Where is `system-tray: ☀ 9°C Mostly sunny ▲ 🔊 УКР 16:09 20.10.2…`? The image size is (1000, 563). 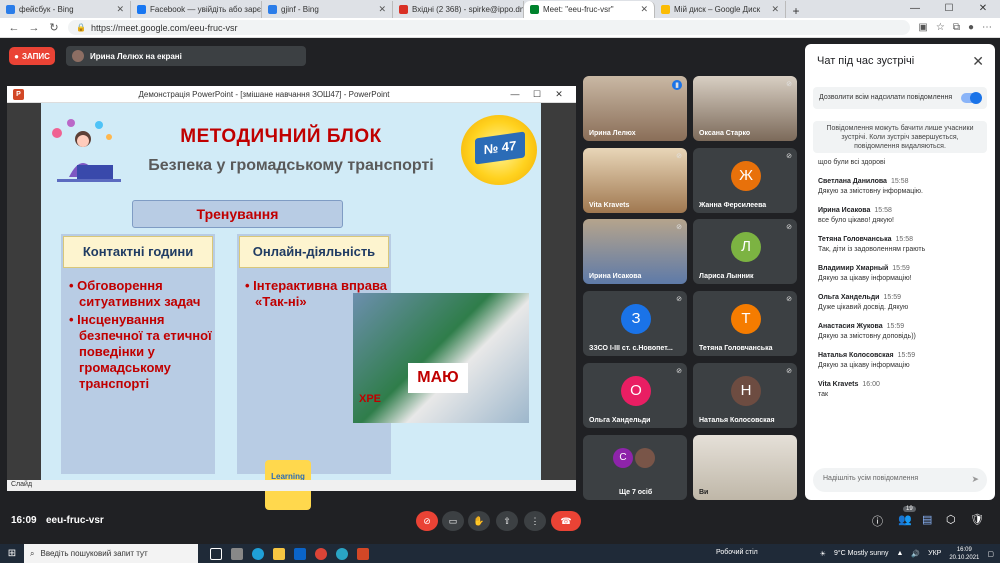
system-tray: ☀ 9°C Mostly sunny ▲ 🔊 УКР 16:09 20.10.2… is located at coordinates (906, 554).